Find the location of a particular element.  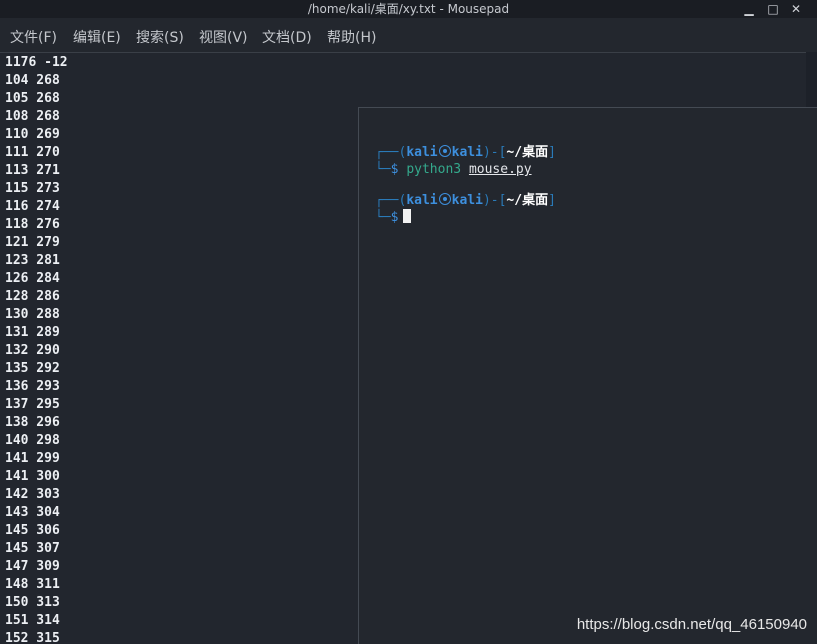

prompt-command-line-2: └─$ is located at coordinates (393, 217).